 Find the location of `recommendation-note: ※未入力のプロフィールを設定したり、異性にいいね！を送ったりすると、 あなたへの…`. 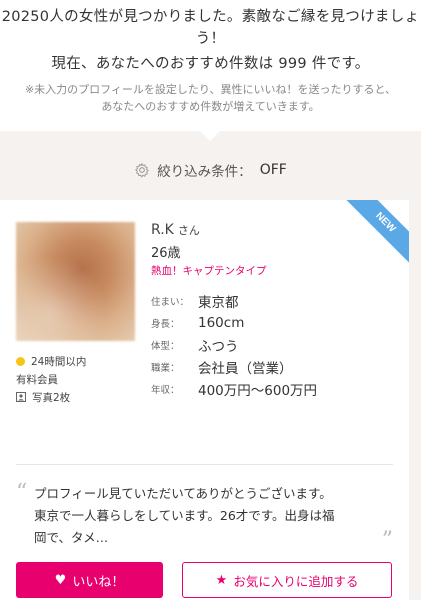

recommendation-note: ※未入力のプロフィールを設定したり、異性にいいね！を送ったりすると、 あなたへの… is located at coordinates (210, 98).